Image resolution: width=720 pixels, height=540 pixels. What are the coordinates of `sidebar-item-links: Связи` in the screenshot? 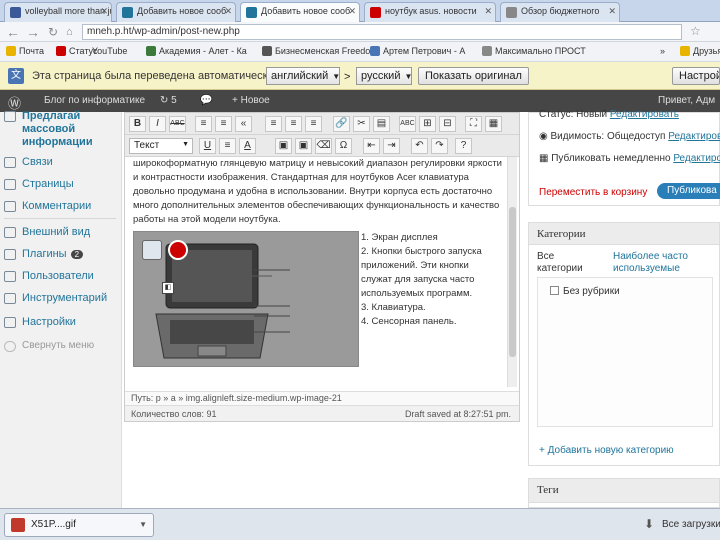 It's located at (28, 162).